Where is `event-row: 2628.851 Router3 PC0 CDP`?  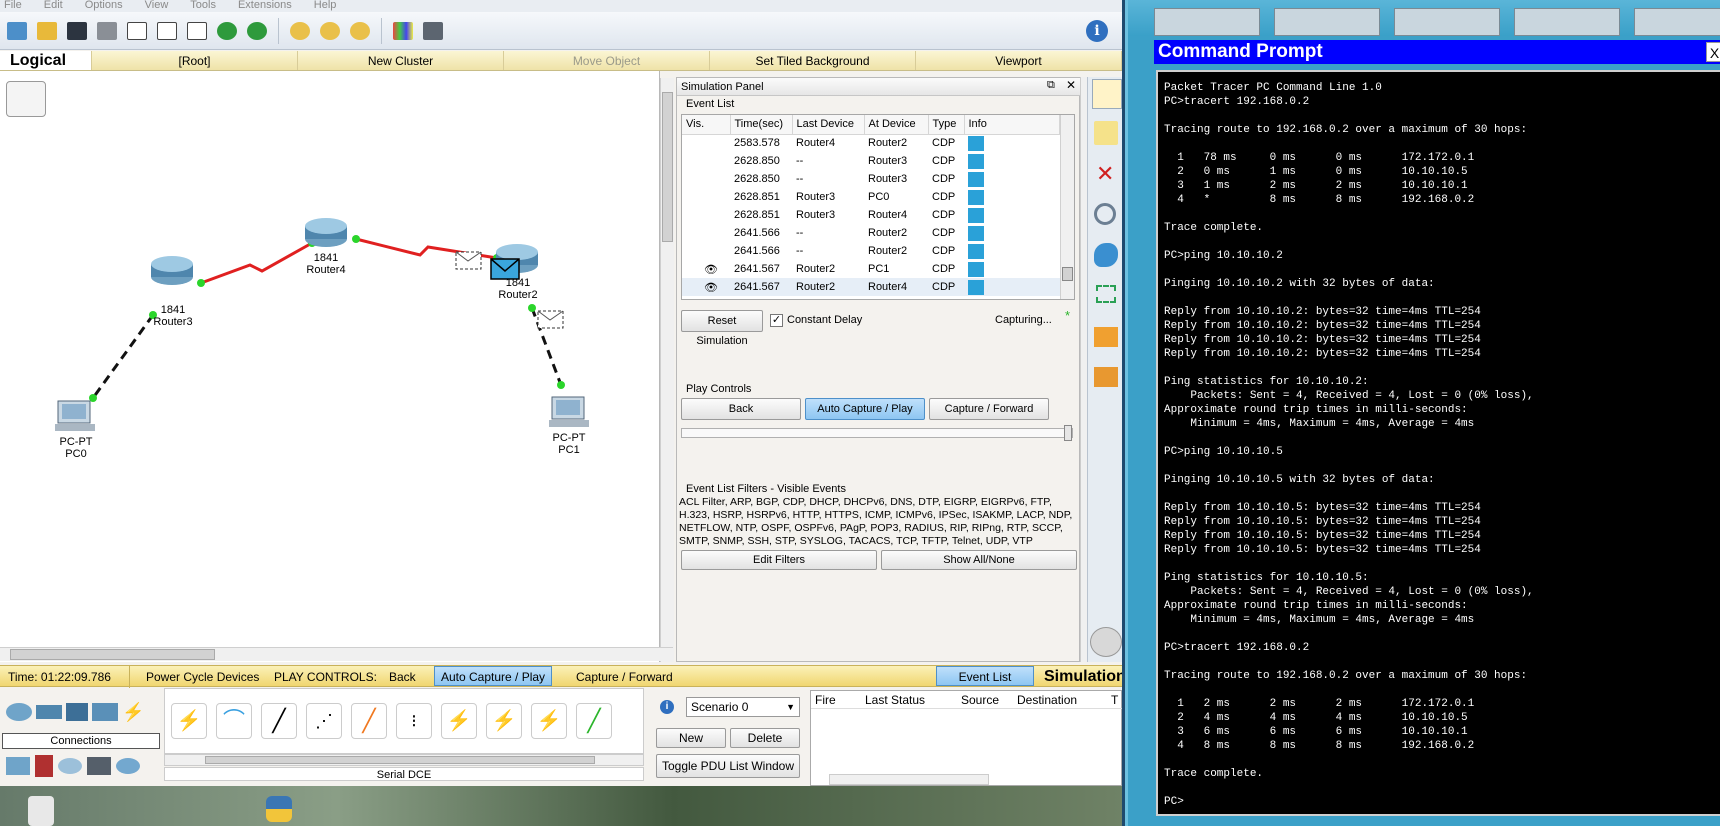
event-row: 2628.851 Router3 PC0 CDP is located at coordinates (871, 197).